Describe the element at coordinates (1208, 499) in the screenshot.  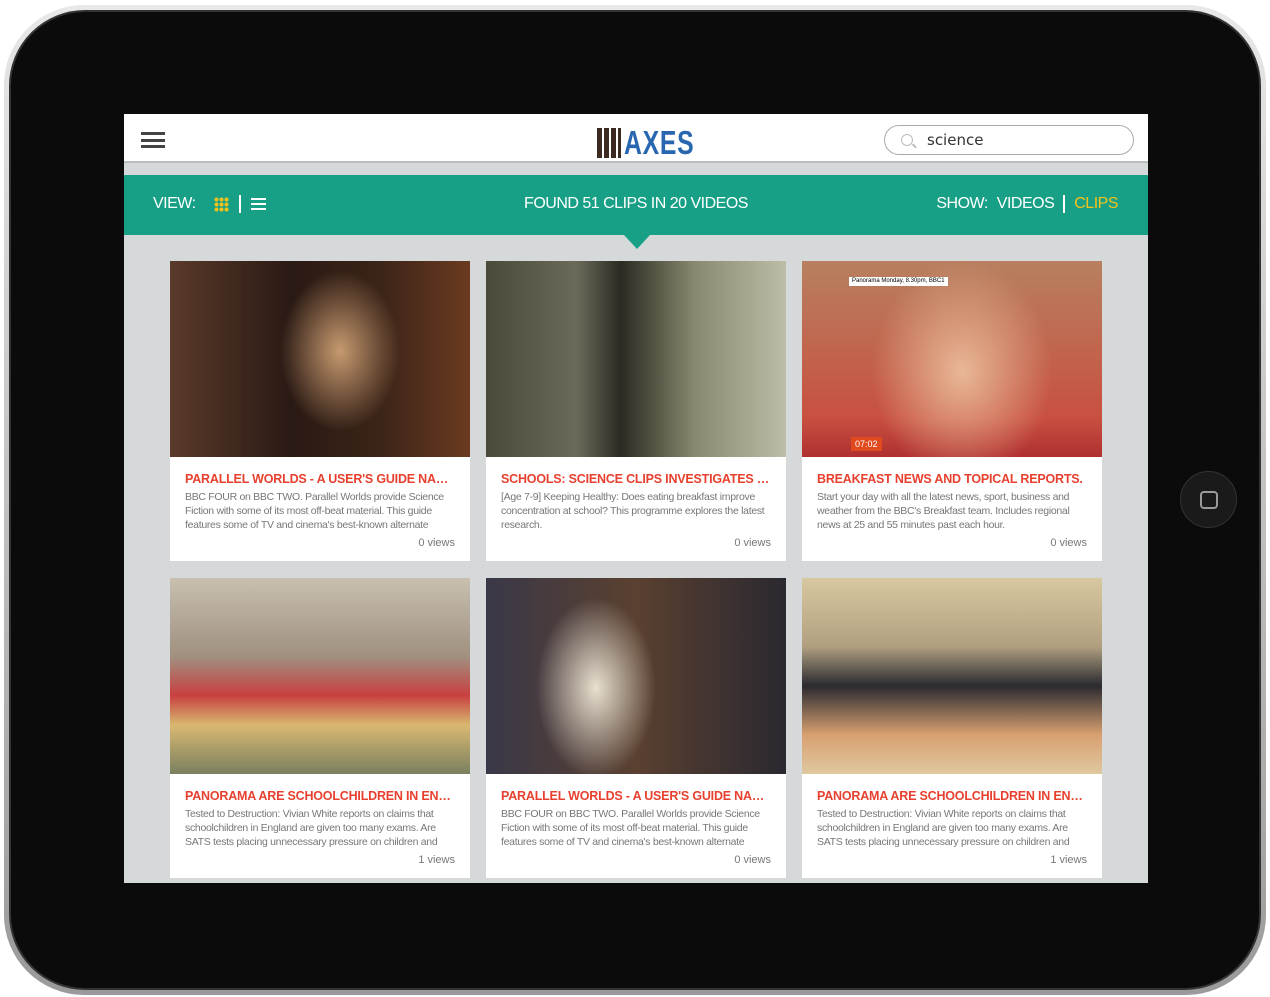
I see `home-button` at that location.